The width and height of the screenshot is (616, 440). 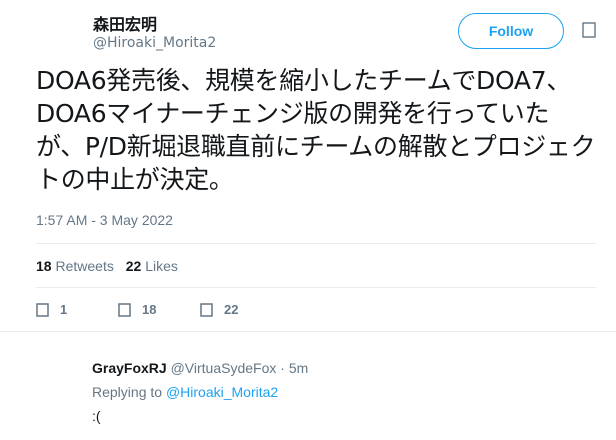 What do you see at coordinates (125, 23) in the screenshot?
I see `tweet-author-name: 森田宏明` at bounding box center [125, 23].